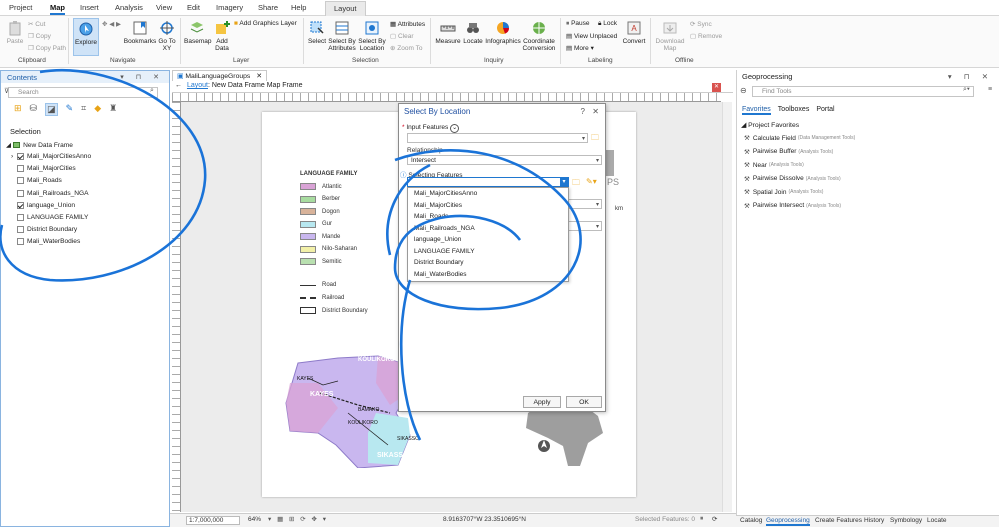 This screenshot has height=527, width=999. I want to click on copy-path-button: ❐ Copy Path, so click(47, 48).